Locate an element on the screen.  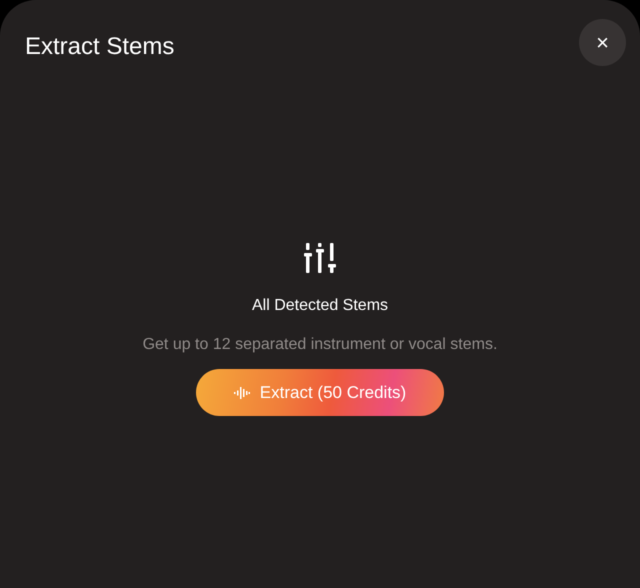
close-button: × is located at coordinates (602, 42).